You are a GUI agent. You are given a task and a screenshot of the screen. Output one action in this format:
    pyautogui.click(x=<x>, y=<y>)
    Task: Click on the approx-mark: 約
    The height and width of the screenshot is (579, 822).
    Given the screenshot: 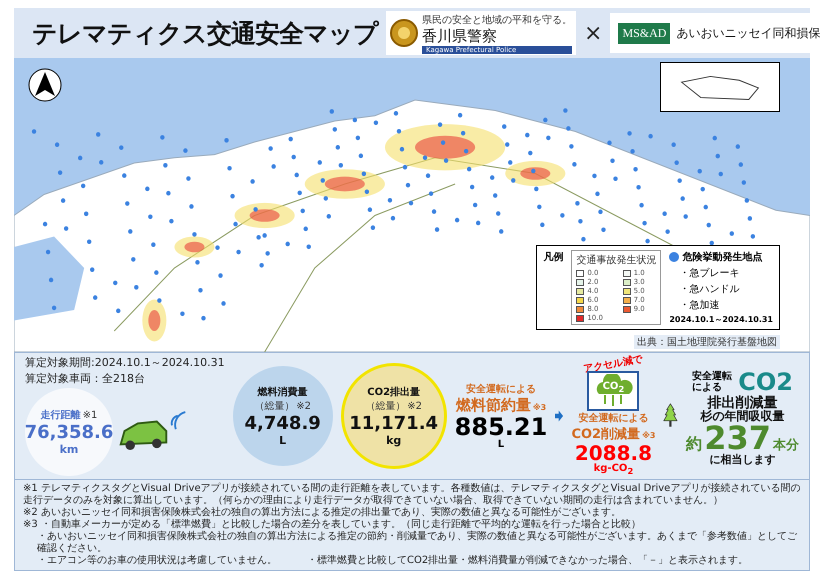 What is the action you would take?
    pyautogui.click(x=694, y=444)
    